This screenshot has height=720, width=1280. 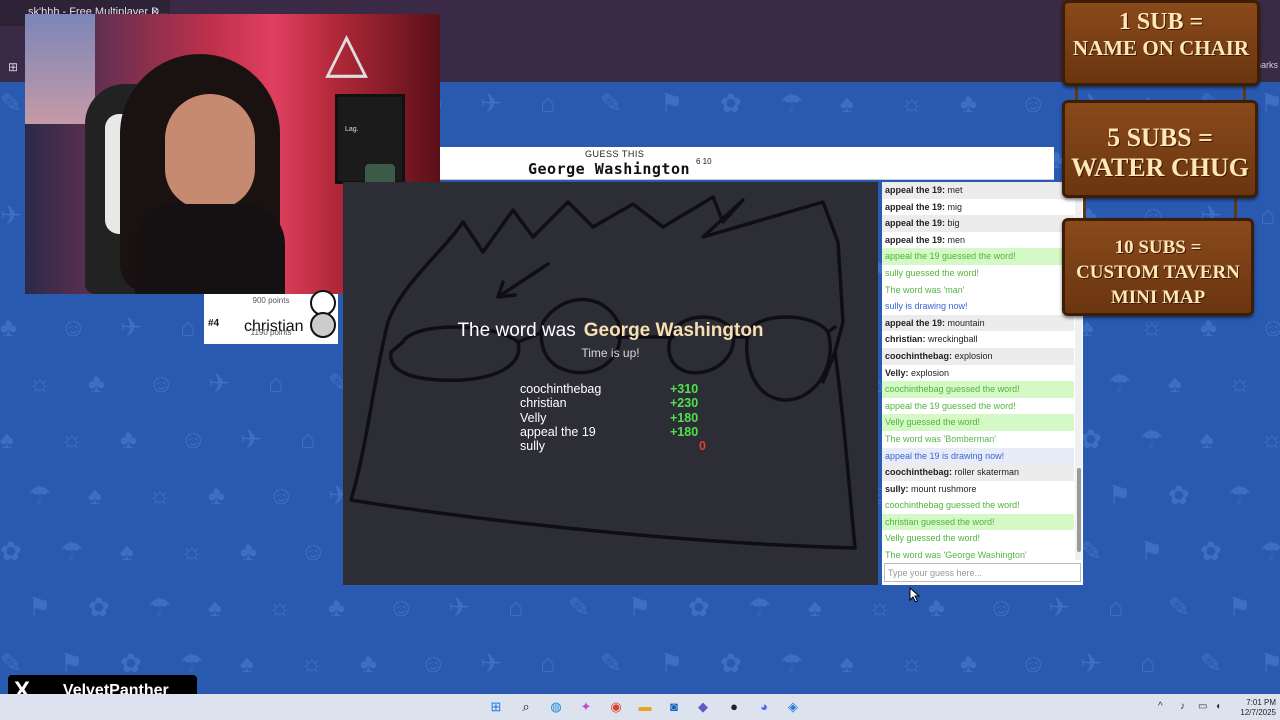 What do you see at coordinates (1218, 706) in the screenshot?
I see `volume-icon: ◖` at bounding box center [1218, 706].